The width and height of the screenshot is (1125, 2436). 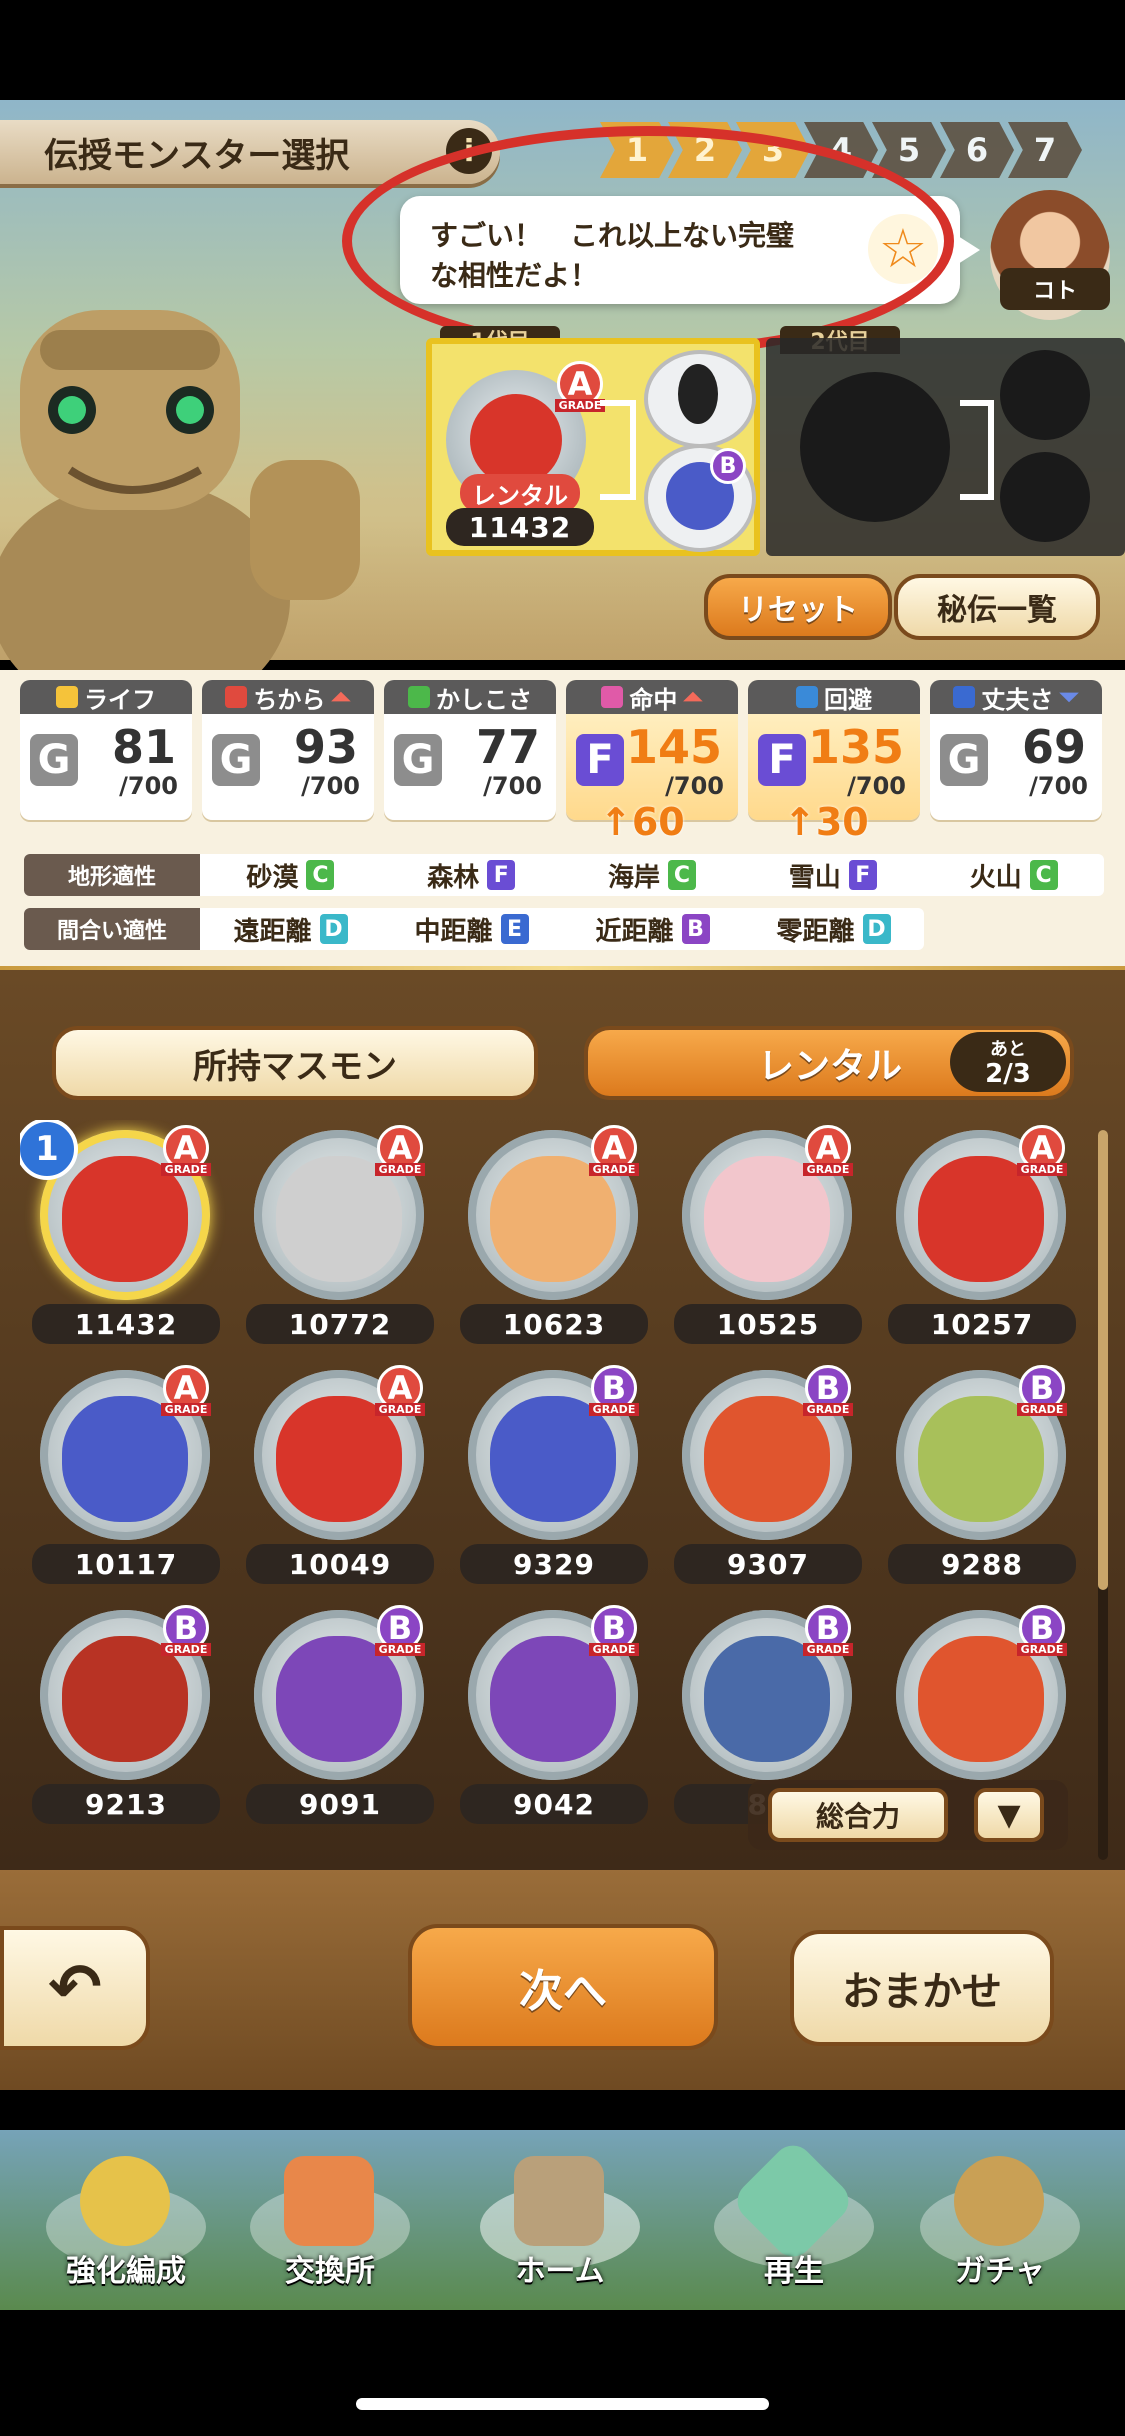 I want to click on monster-card: B GRADE 9329, so click(x=548, y=1475).